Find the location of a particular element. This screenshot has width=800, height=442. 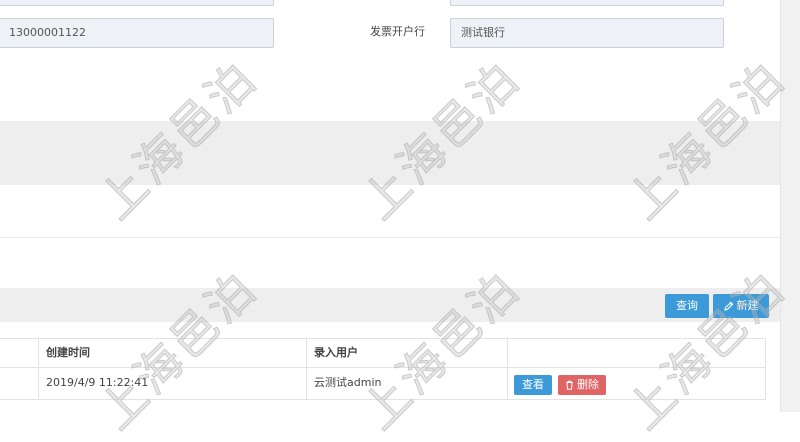

table-row: 2019/4/9 11:22:41 云测试admin 查看 删除 is located at coordinates (382, 383).